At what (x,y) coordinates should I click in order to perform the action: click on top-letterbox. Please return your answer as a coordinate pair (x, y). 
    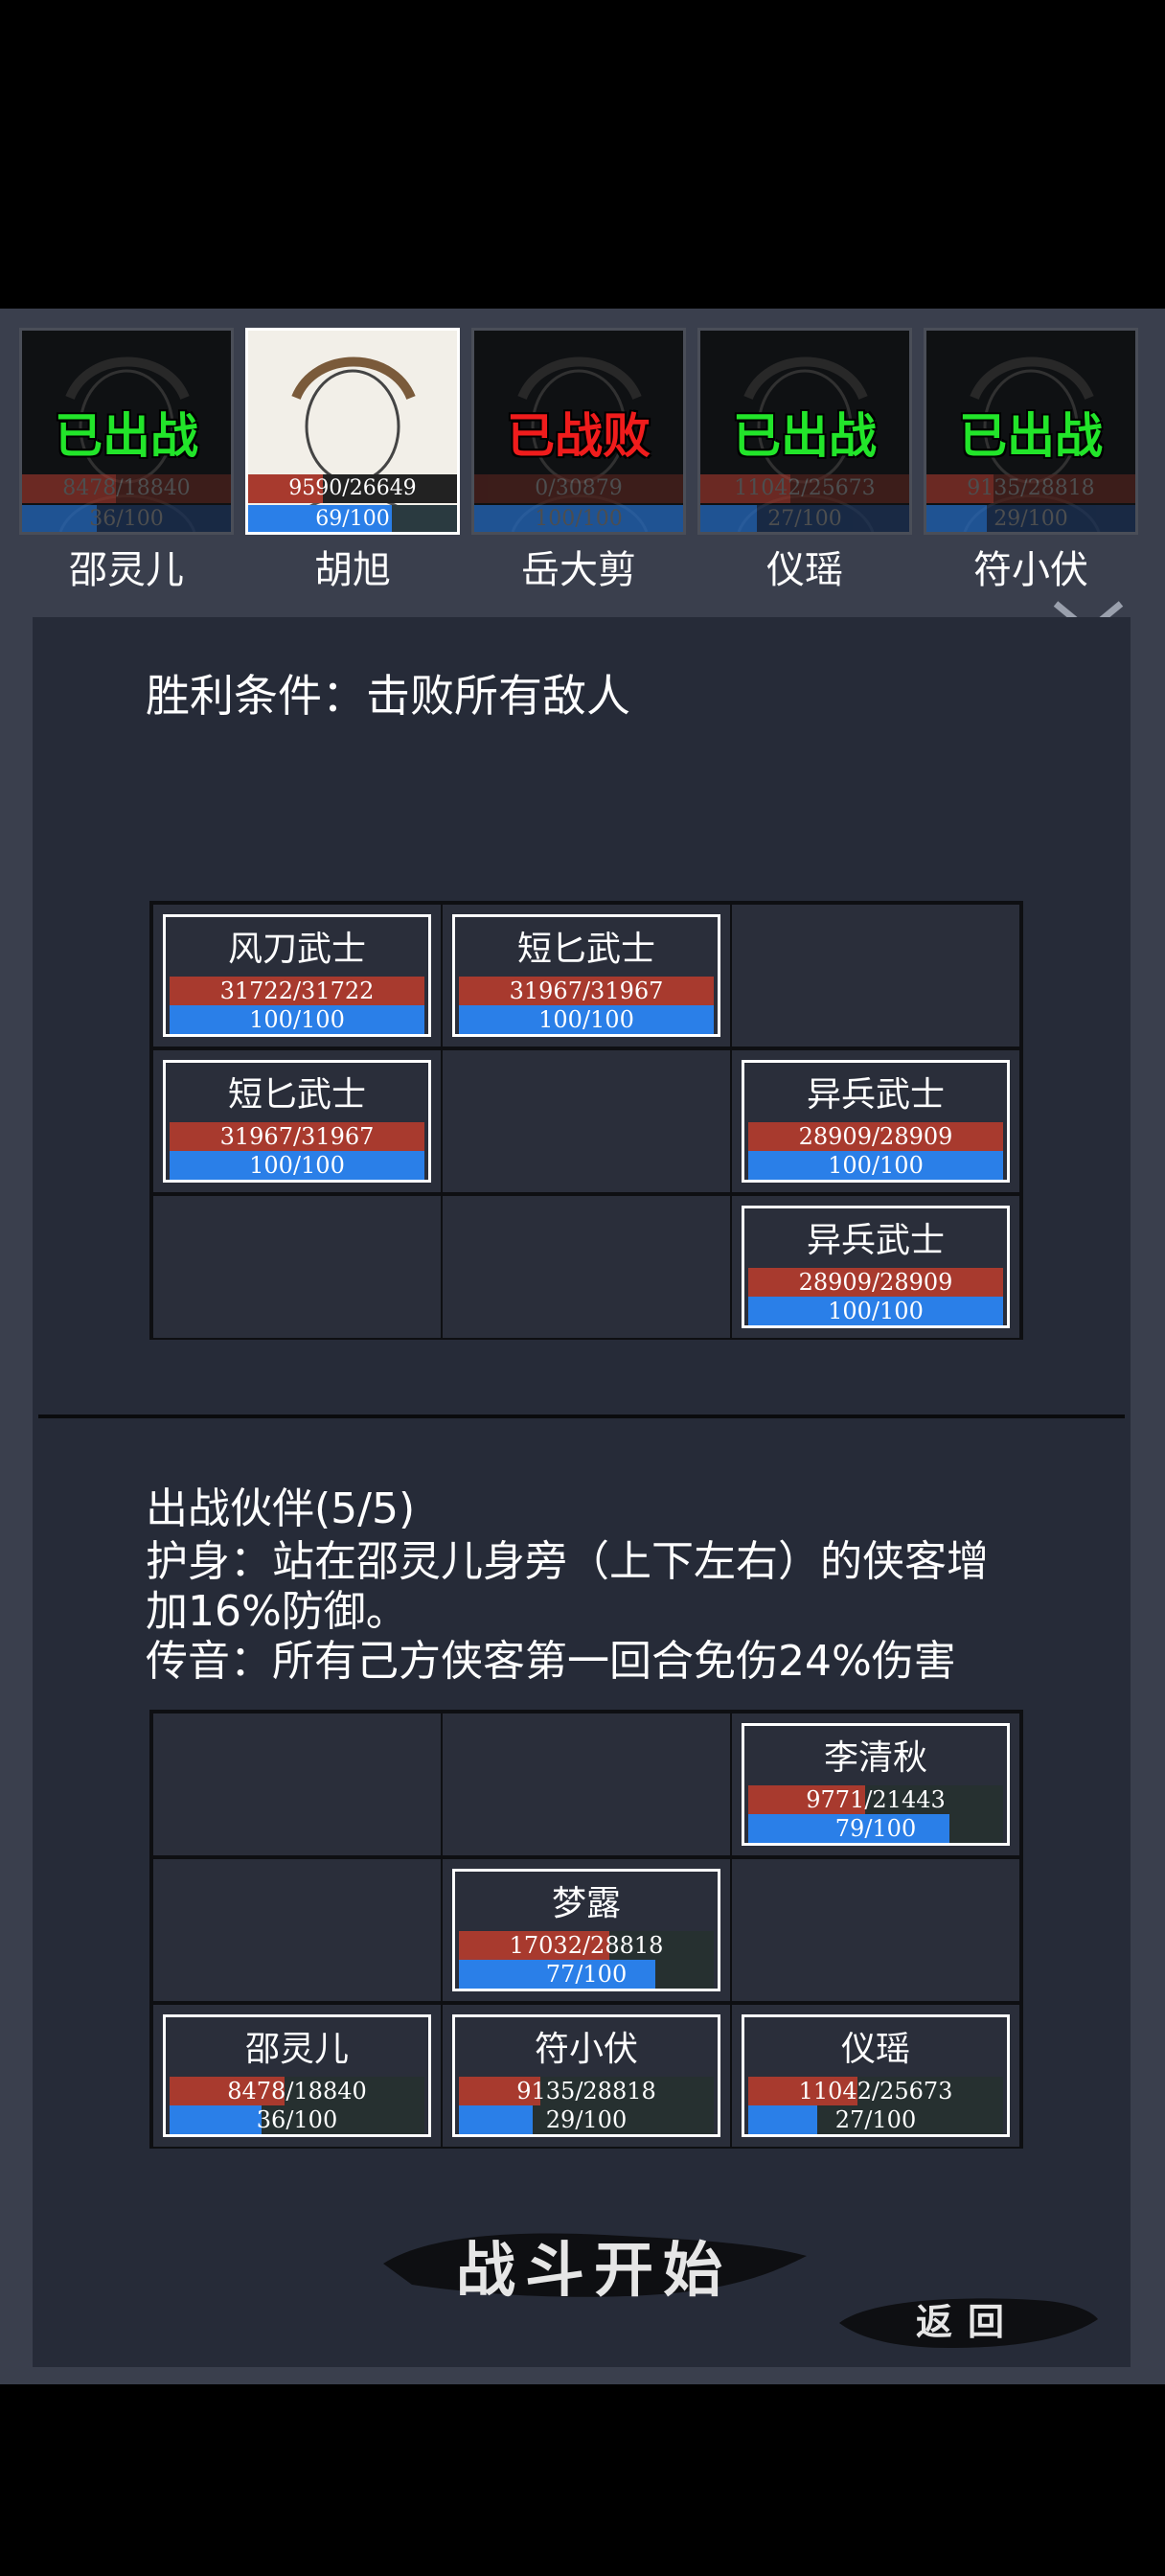
    Looking at the image, I should click on (582, 153).